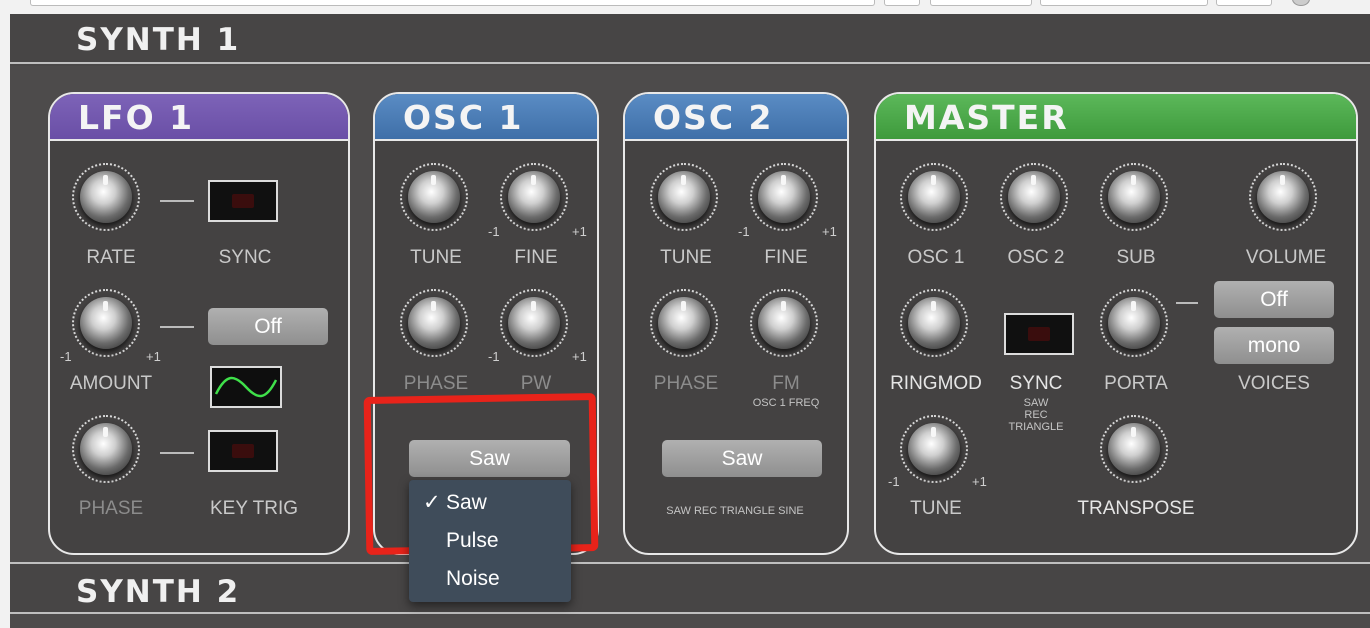 The height and width of the screenshot is (628, 1370). Describe the element at coordinates (894, 481) in the screenshot. I see `master-tune-min: -1` at that location.